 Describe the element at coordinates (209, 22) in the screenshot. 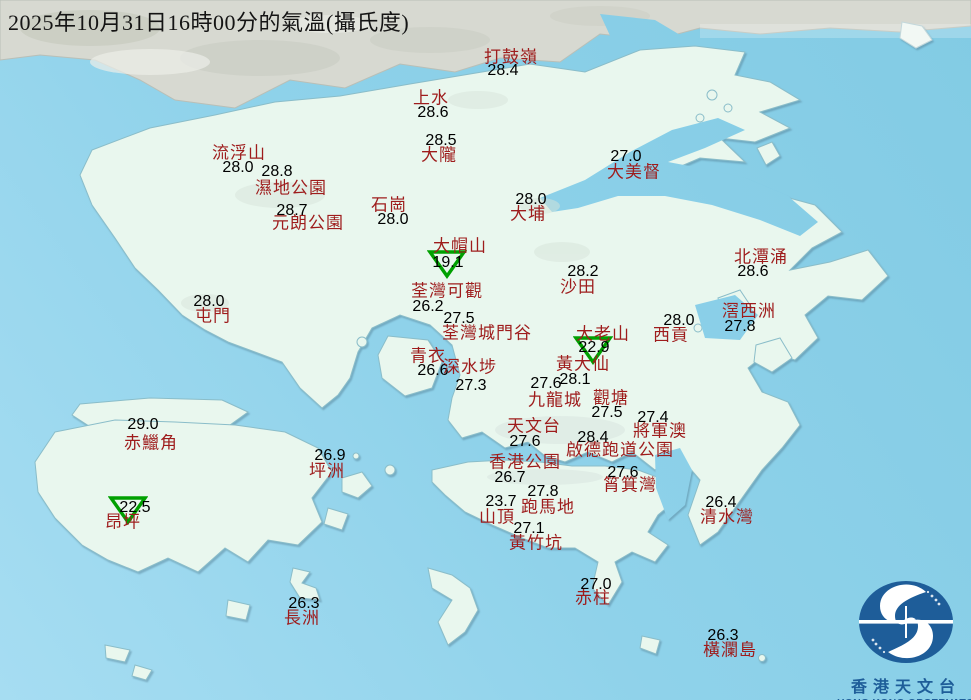

I see `map-title: 2025年10月31日16時00分的氣溫(攝氏度)` at that location.